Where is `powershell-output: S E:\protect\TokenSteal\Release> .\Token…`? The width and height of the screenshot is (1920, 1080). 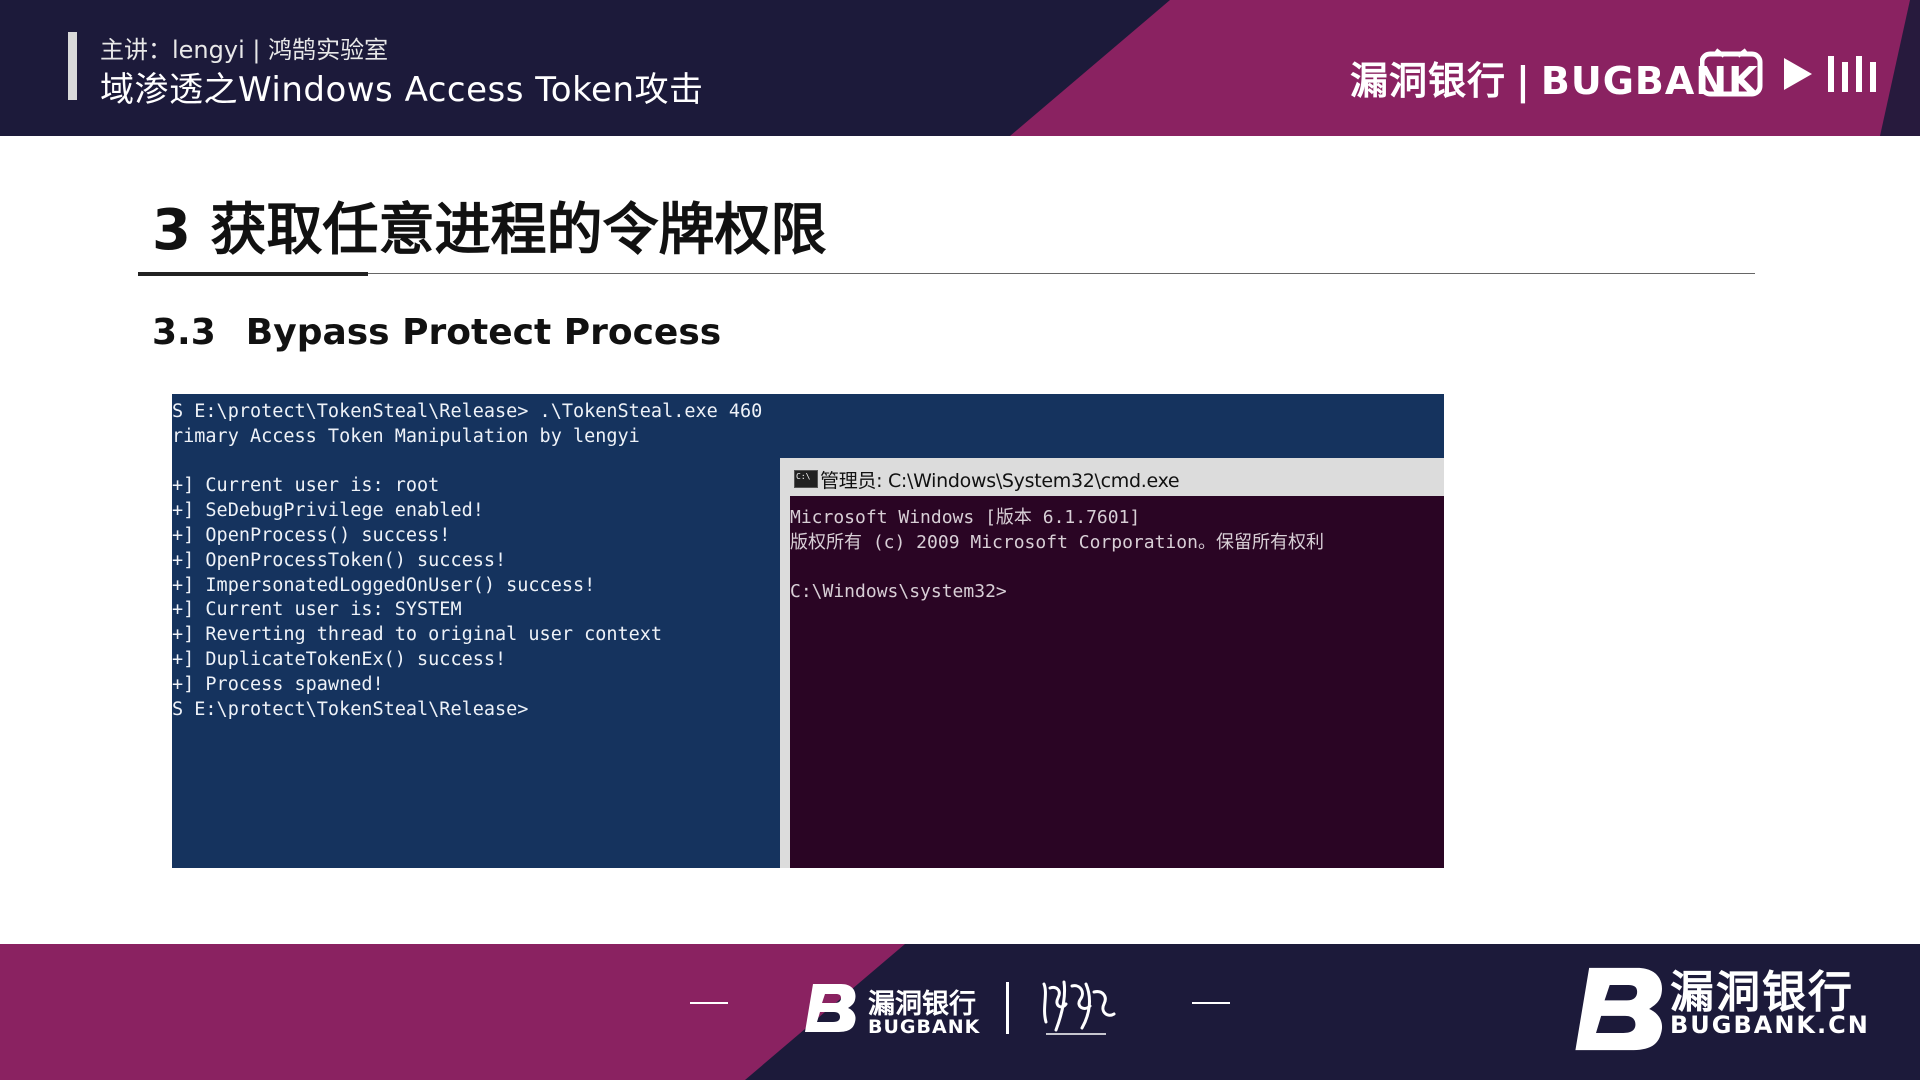
powershell-output: S E:\protect\TokenSteal\Release> .\Token… is located at coordinates (467, 561).